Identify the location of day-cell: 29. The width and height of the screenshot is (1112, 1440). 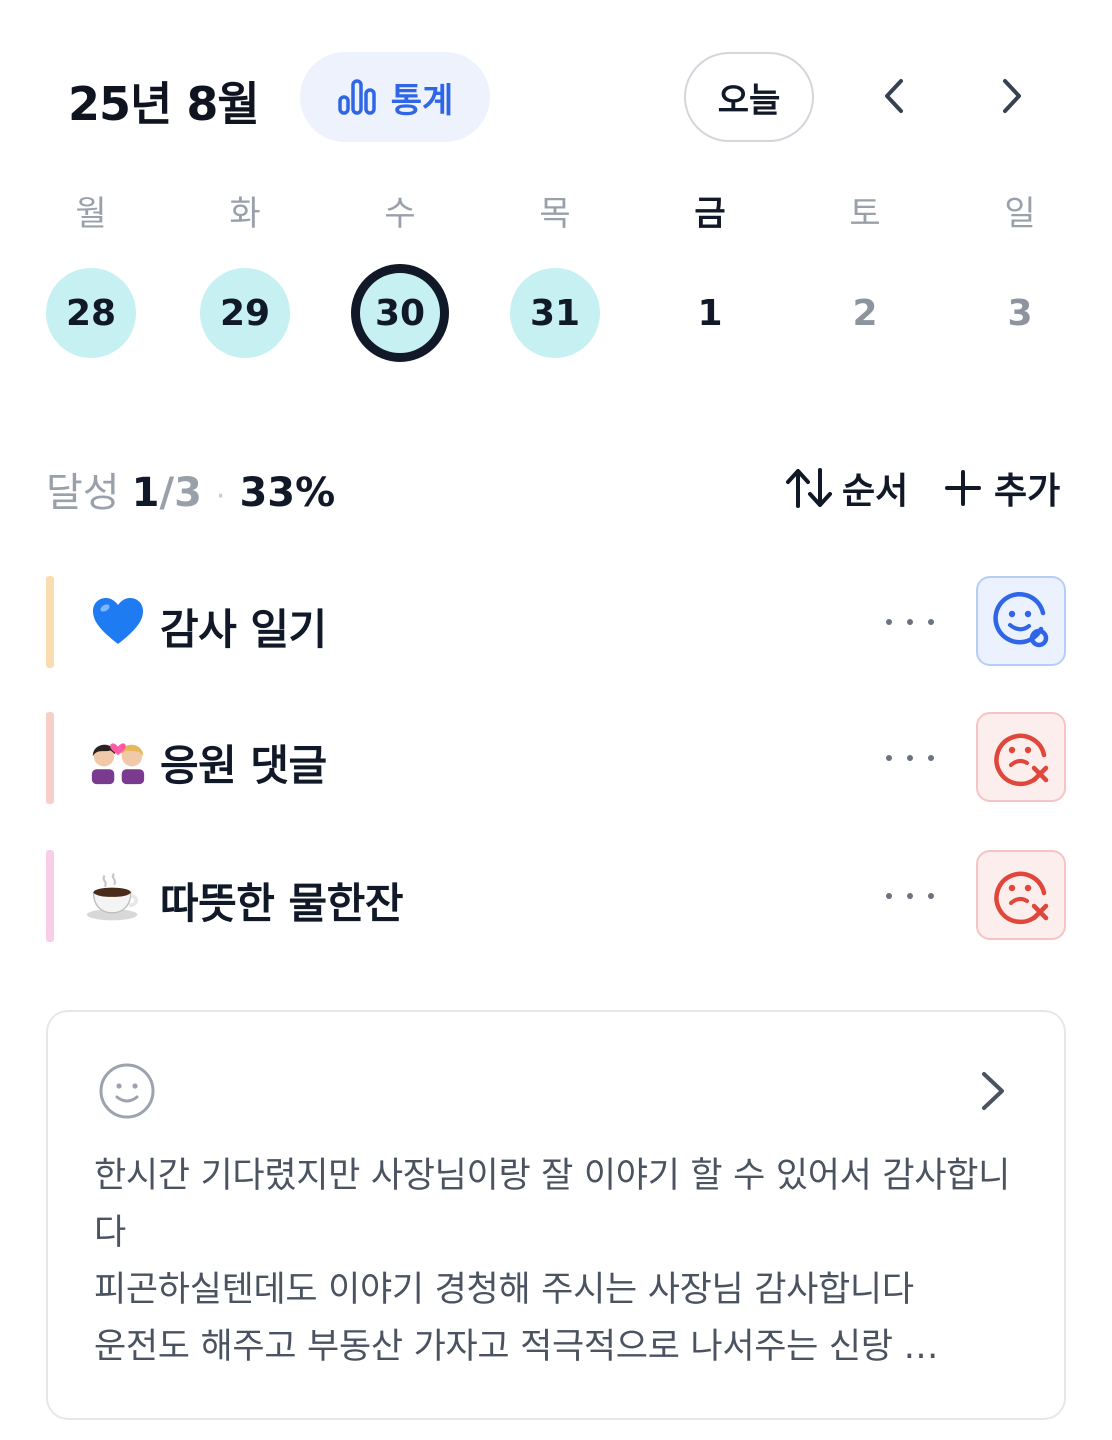
(245, 313).